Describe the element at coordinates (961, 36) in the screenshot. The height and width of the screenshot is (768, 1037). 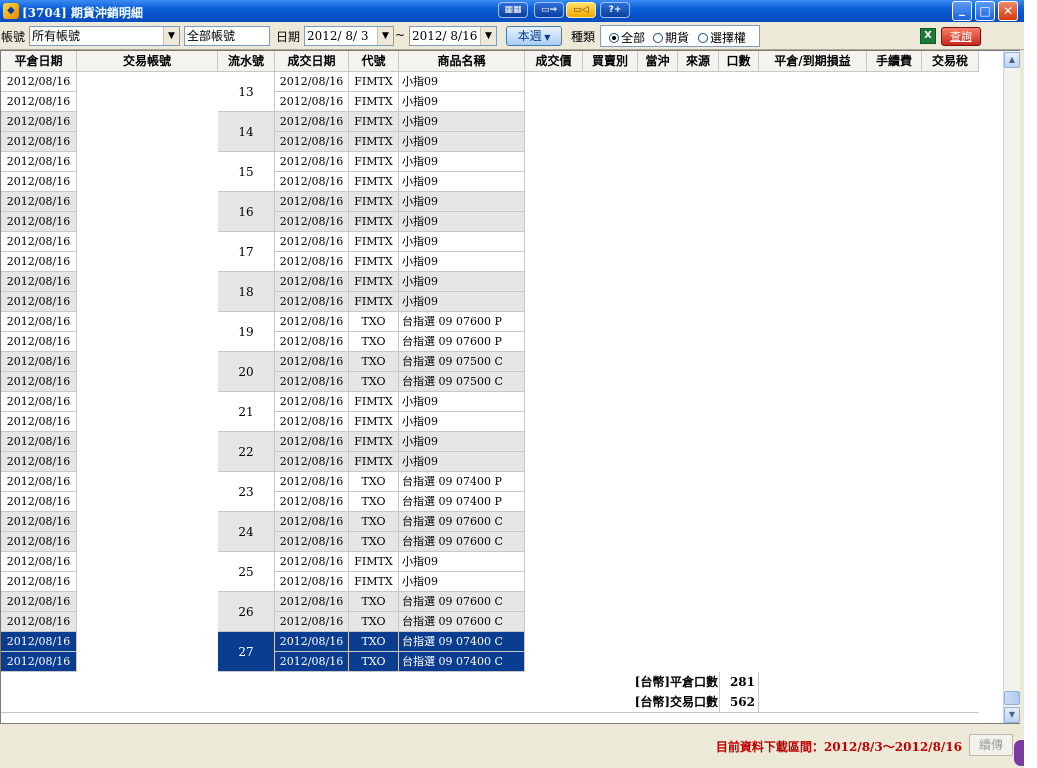
I see `query-button: 查詢` at that location.